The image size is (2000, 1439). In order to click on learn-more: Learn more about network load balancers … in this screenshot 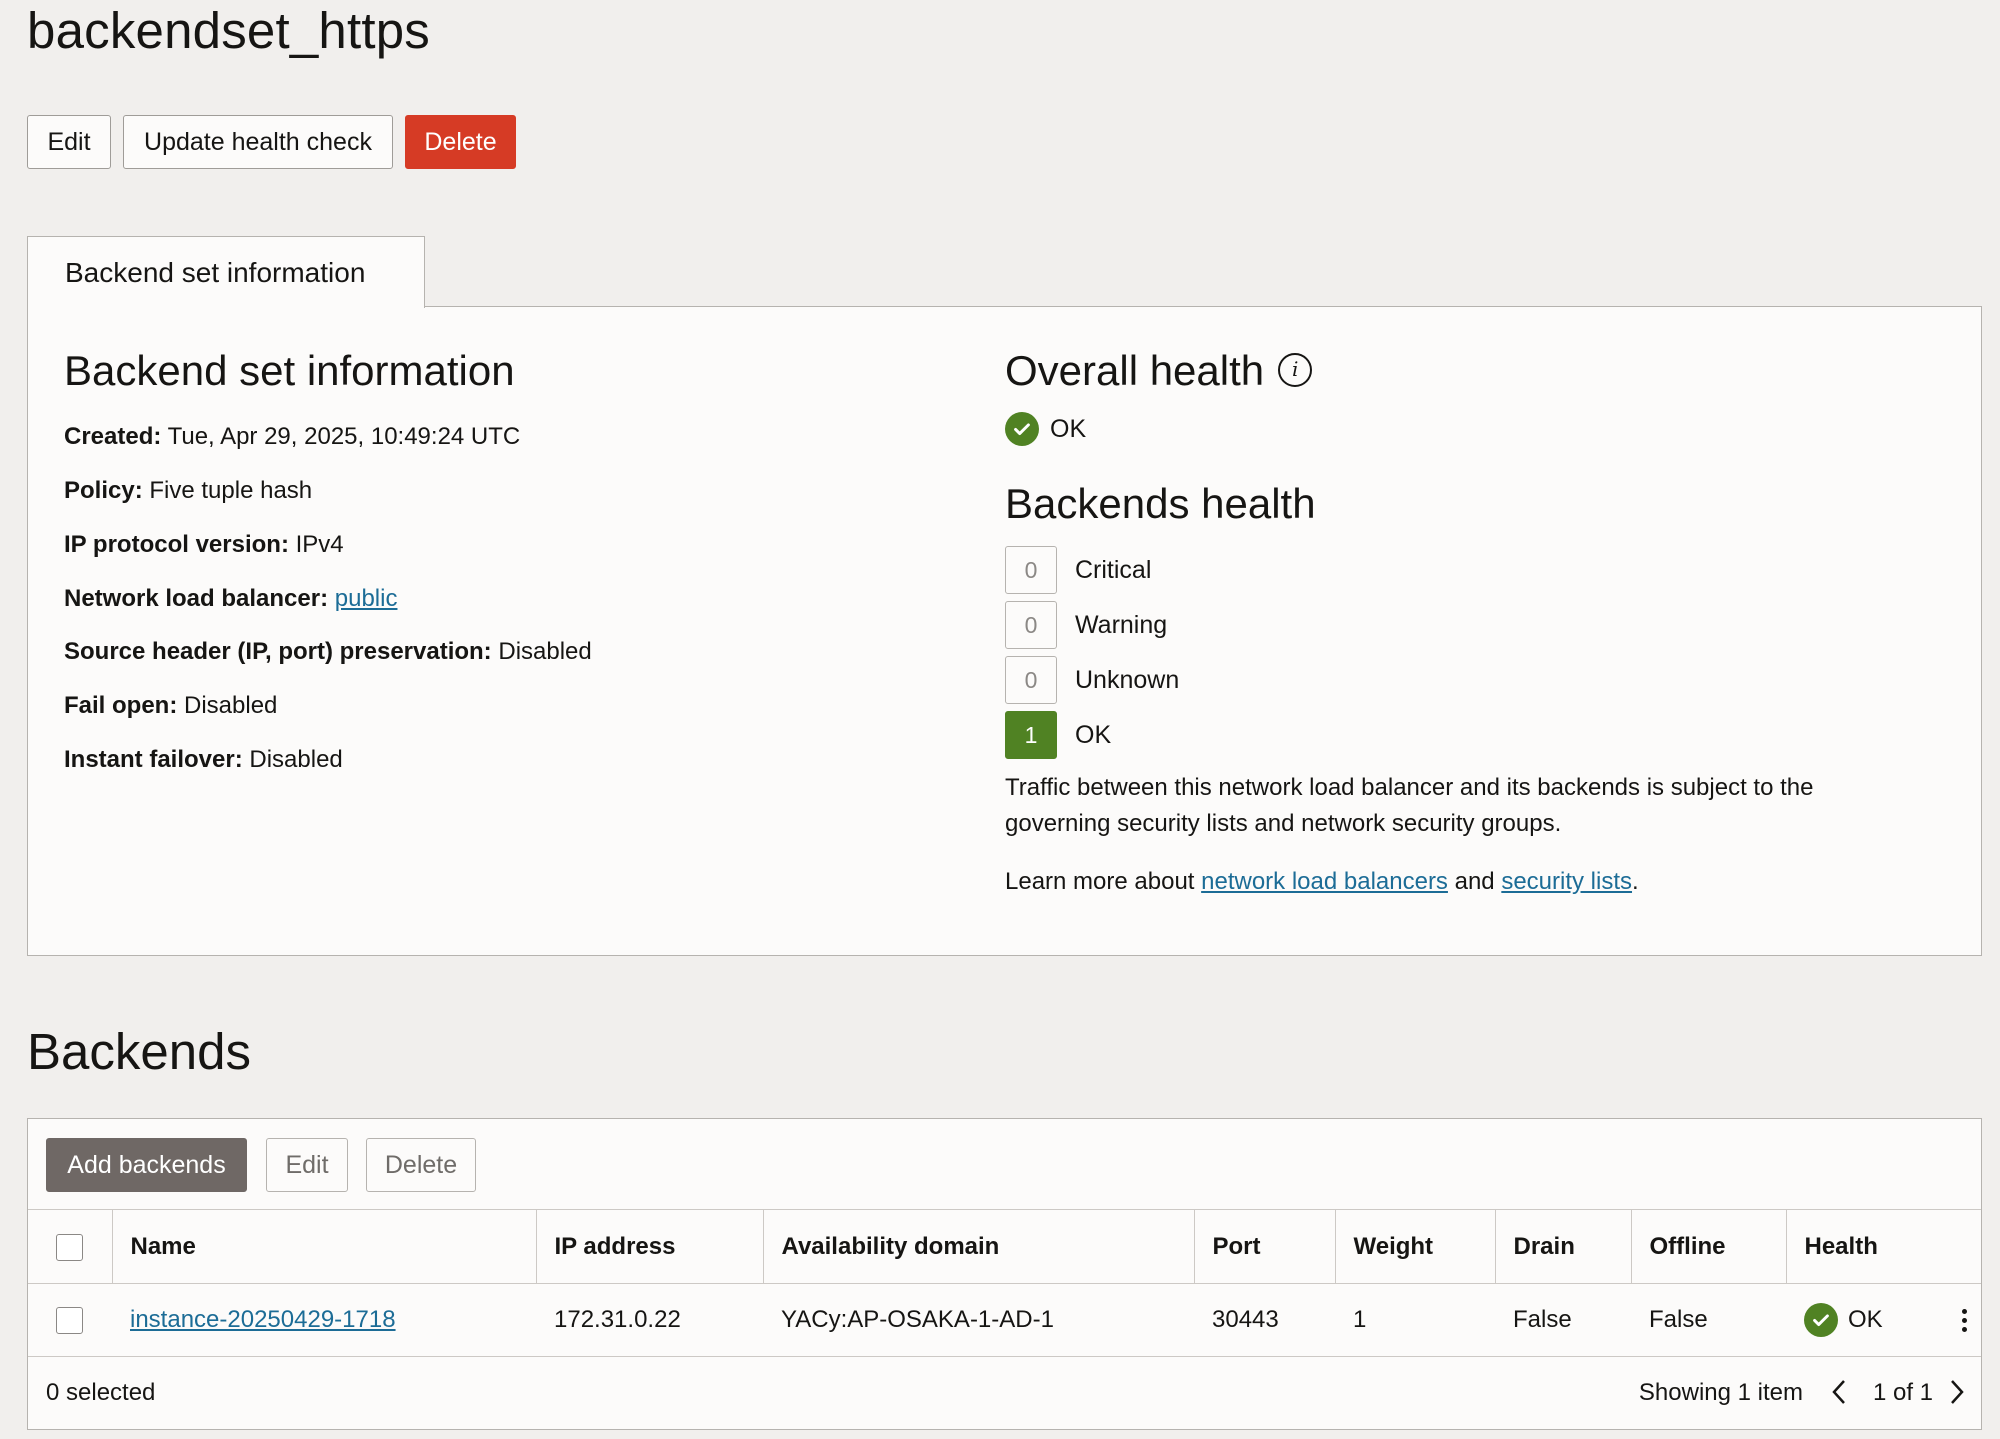, I will do `click(1322, 881)`.